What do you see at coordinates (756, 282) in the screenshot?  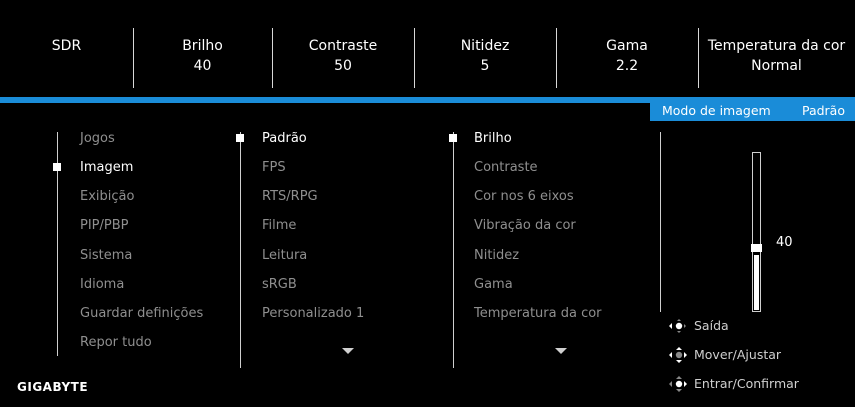 I see `brightness-slider-fill` at bounding box center [756, 282].